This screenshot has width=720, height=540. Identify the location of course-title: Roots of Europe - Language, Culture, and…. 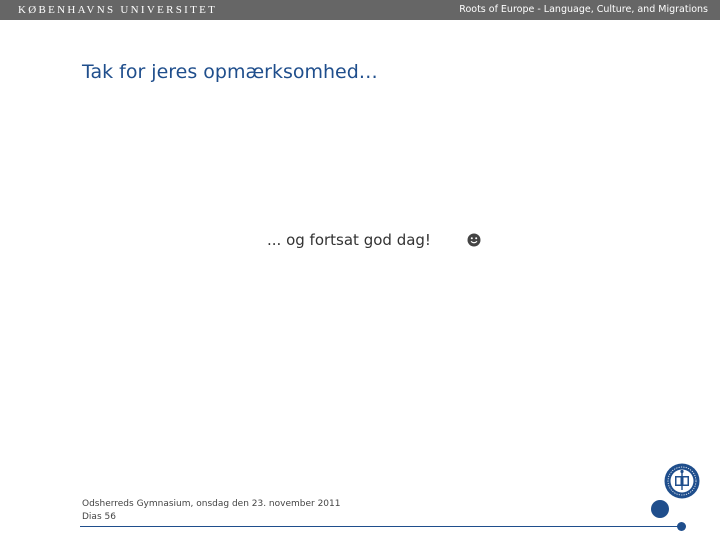
(583, 9).